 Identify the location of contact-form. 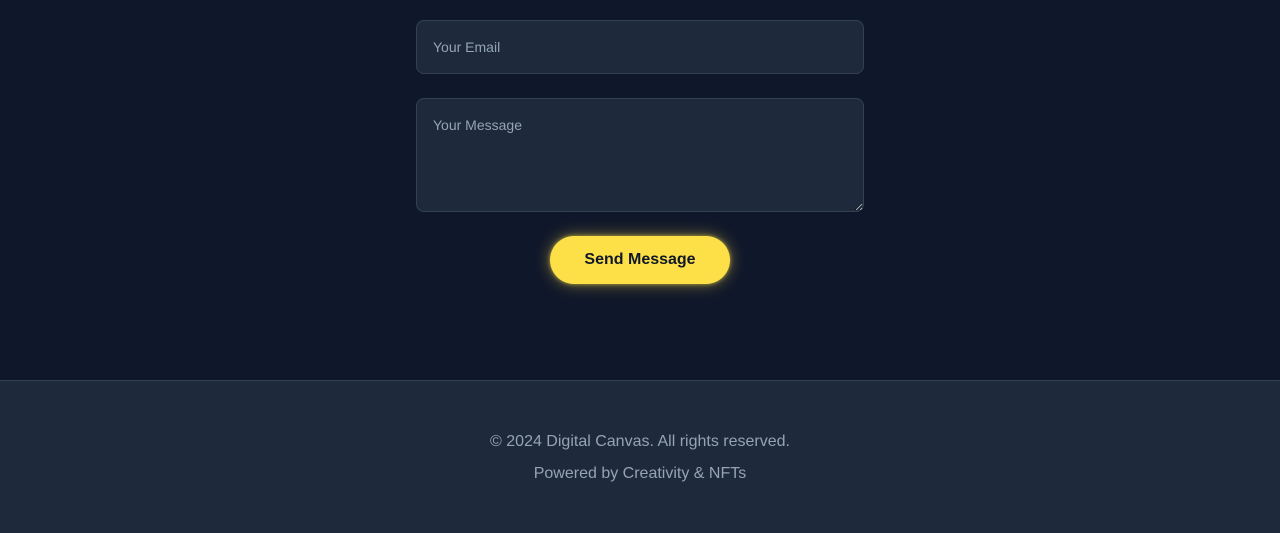
(640, 116).